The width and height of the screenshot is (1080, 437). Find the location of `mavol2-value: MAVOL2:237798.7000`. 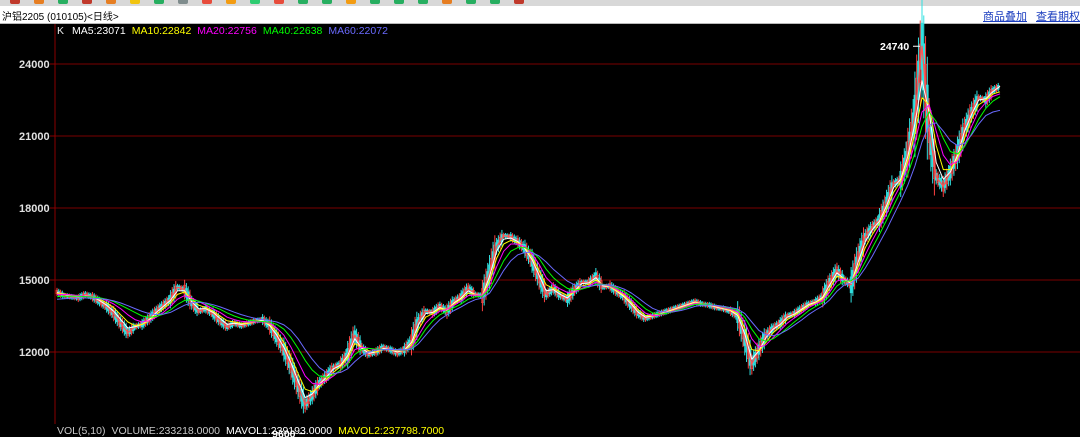

mavol2-value: MAVOL2:237798.7000 is located at coordinates (391, 431).